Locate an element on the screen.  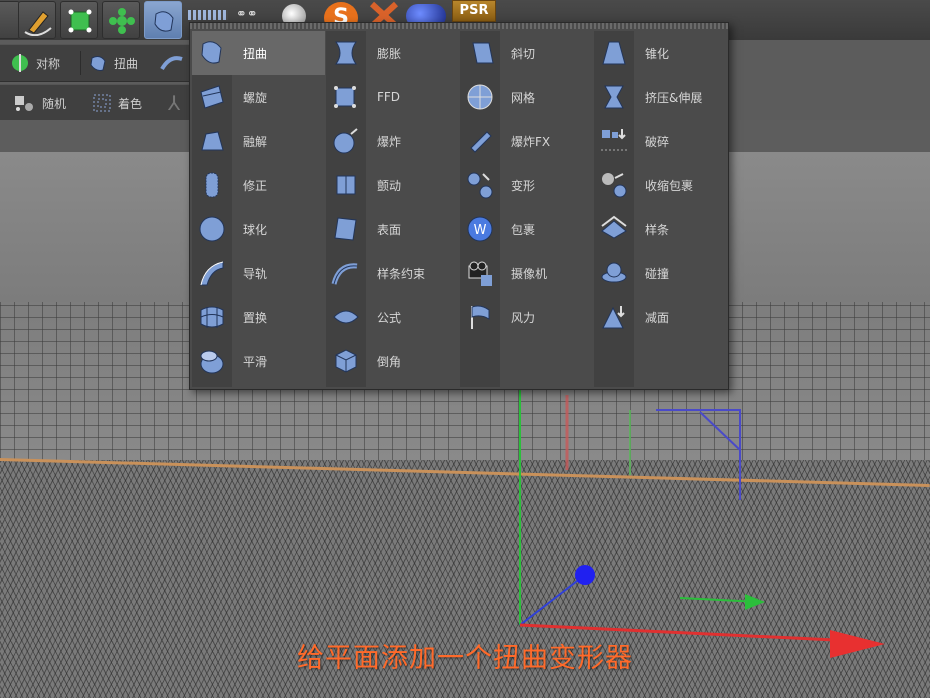
menu-item-jiggle: 颤动 is located at coordinates (392, 185).